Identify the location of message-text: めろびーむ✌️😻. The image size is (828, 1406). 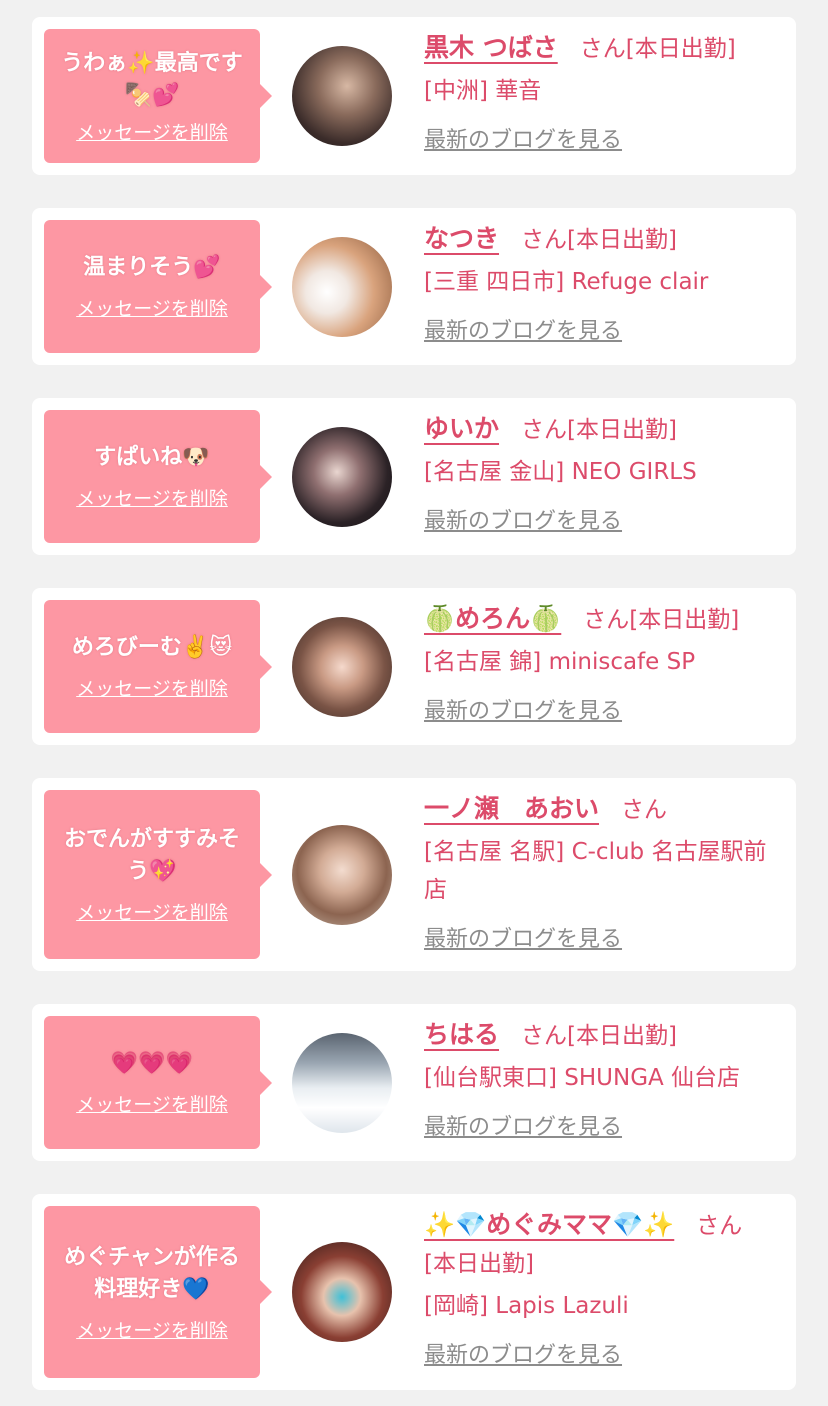
(152, 647).